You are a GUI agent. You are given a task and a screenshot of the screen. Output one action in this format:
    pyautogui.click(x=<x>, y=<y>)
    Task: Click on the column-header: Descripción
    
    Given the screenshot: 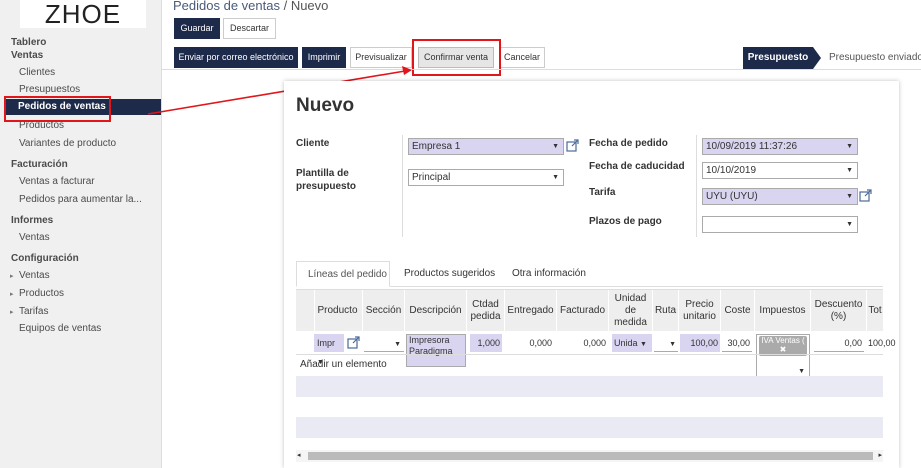 What is the action you would take?
    pyautogui.click(x=435, y=311)
    